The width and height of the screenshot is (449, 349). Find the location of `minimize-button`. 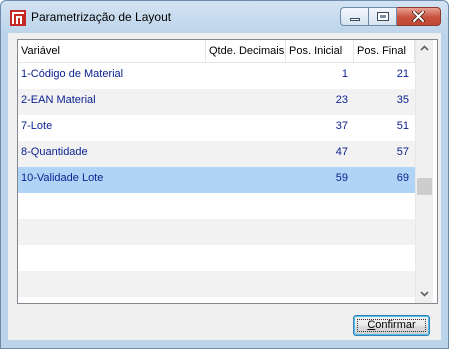

minimize-button is located at coordinates (354, 16).